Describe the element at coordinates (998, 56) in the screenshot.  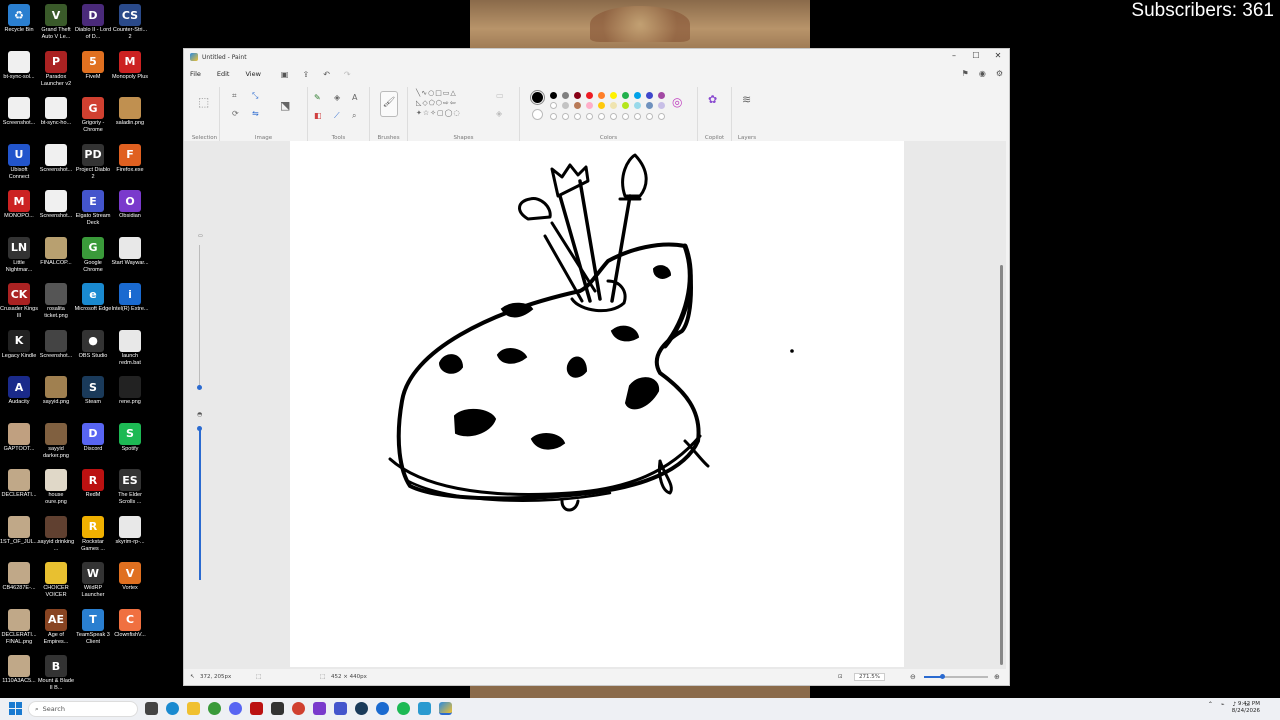
I see `close-button: ✕` at that location.